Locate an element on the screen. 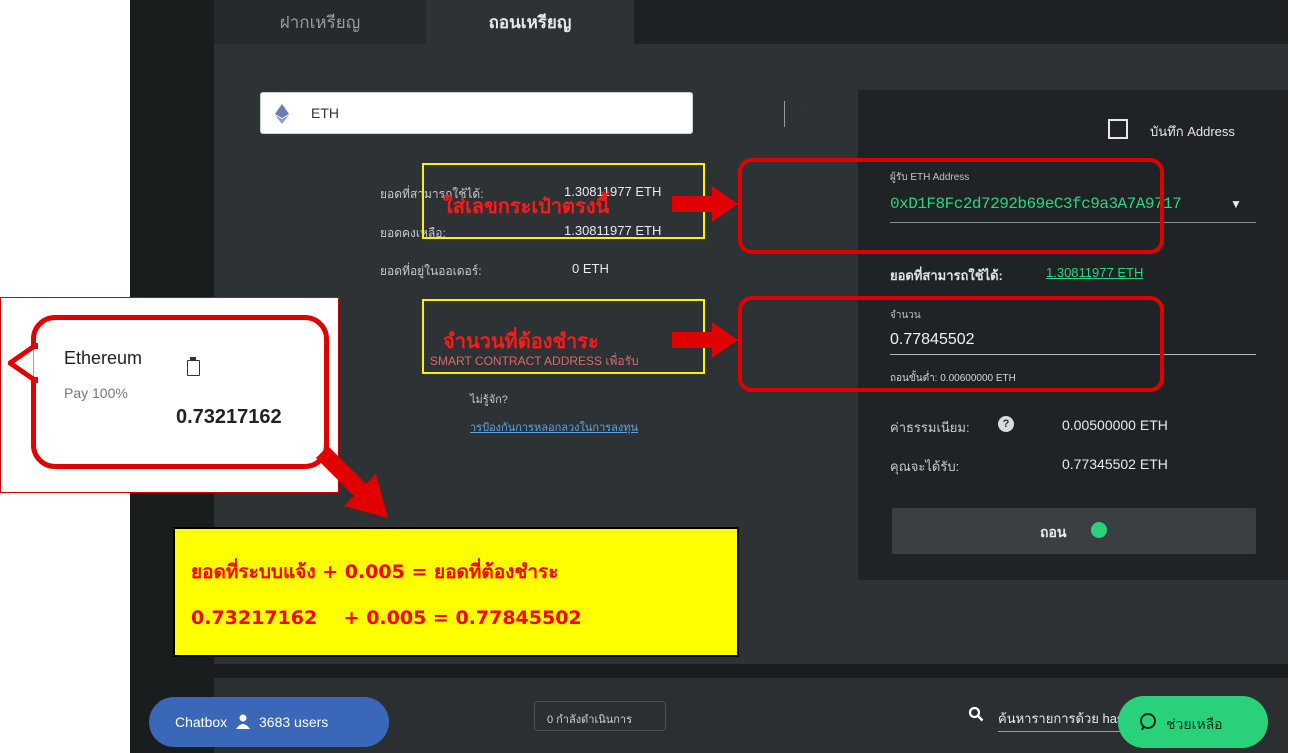  address-hint: ใส่เลขกระเป๋าตรงนี้ is located at coordinates (526, 206).